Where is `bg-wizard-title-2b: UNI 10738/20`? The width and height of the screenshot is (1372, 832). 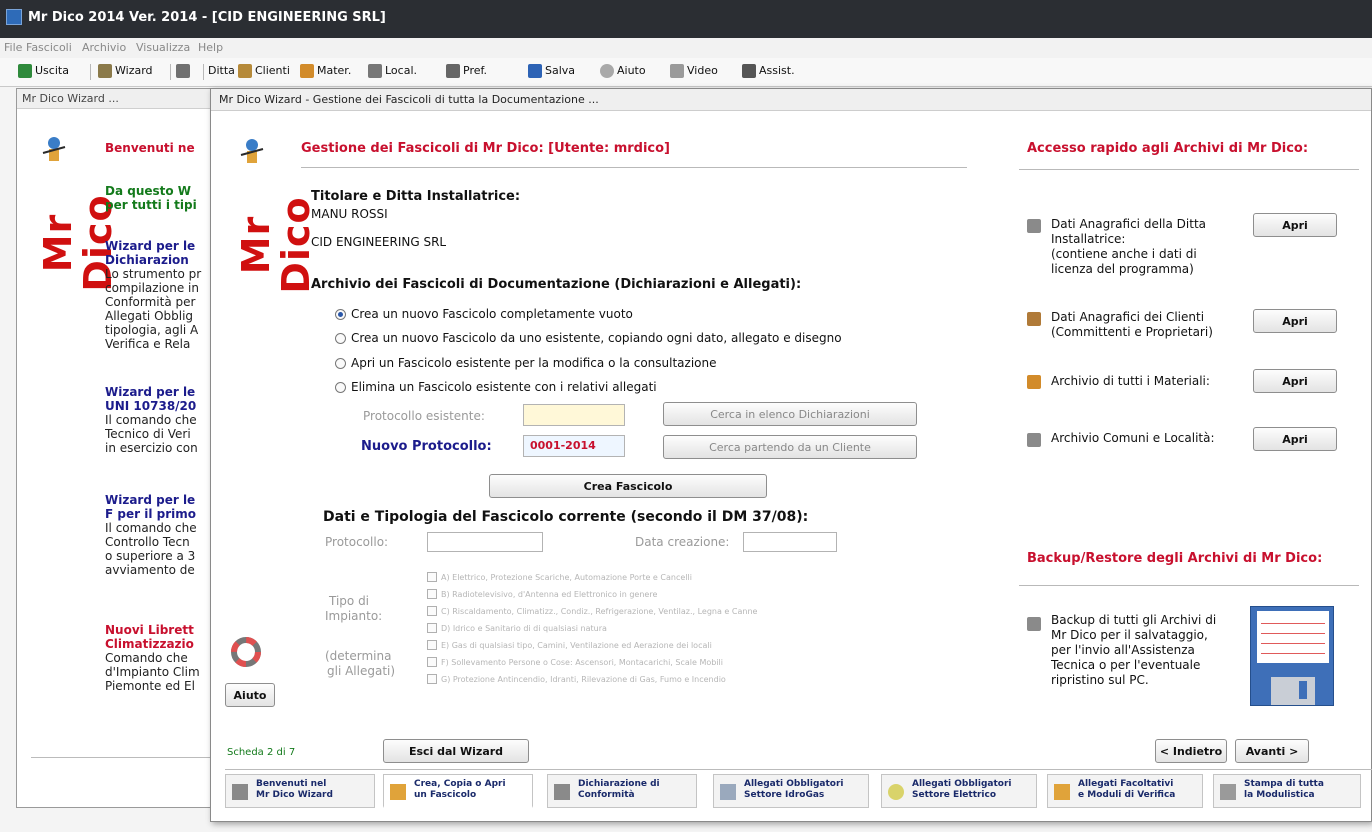 bg-wizard-title-2b: UNI 10738/20 is located at coordinates (161, 406).